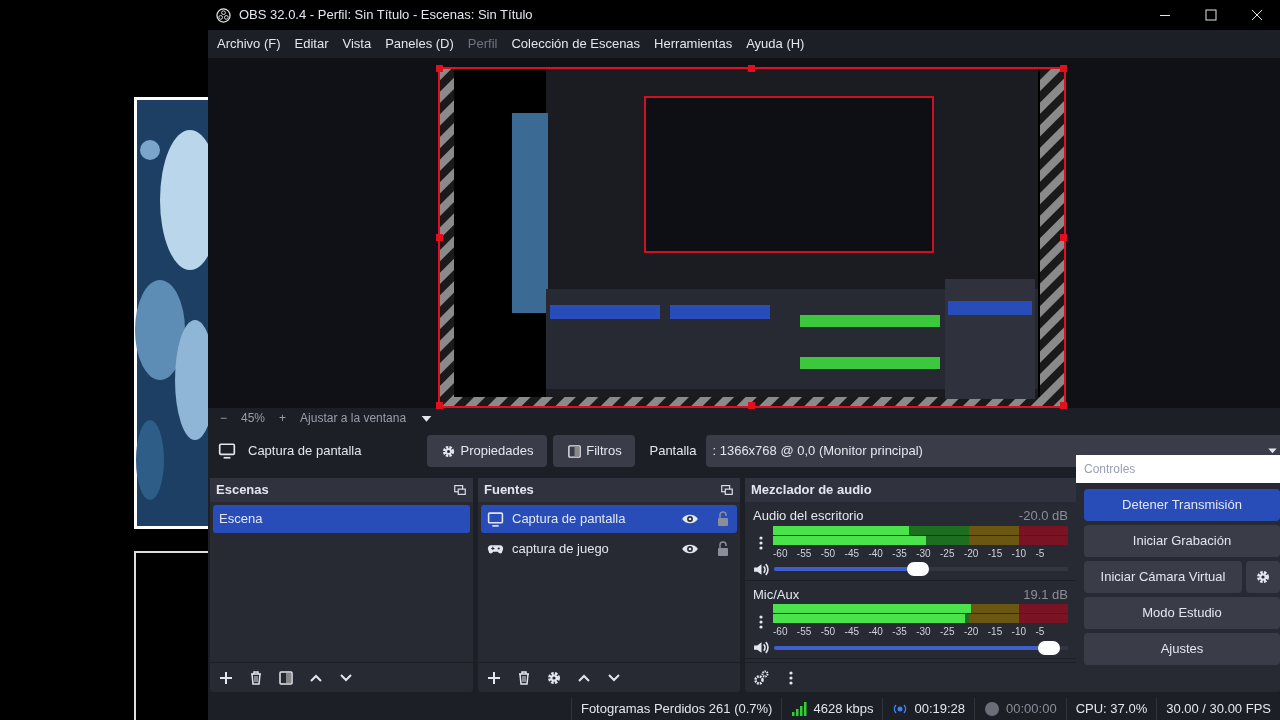  I want to click on source-item: Captura de pantalla, so click(609, 519).